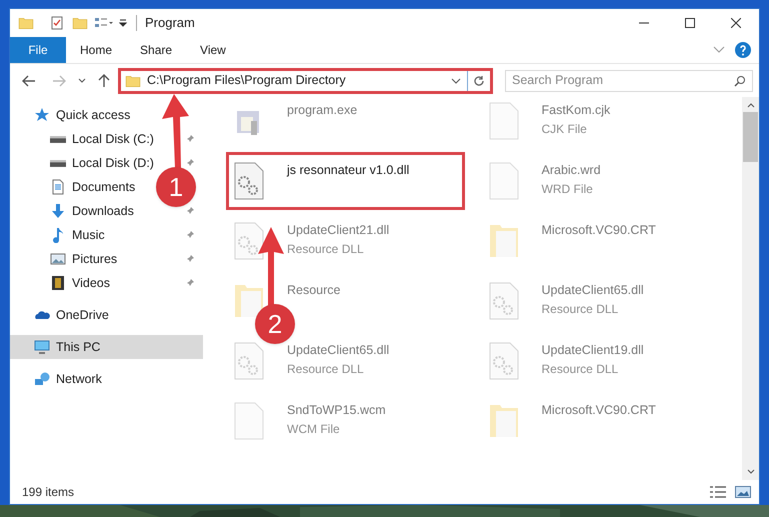 Image resolution: width=769 pixels, height=517 pixels. What do you see at coordinates (247, 81) in the screenshot?
I see `address-path: C:\Program Files\Program Directory` at bounding box center [247, 81].